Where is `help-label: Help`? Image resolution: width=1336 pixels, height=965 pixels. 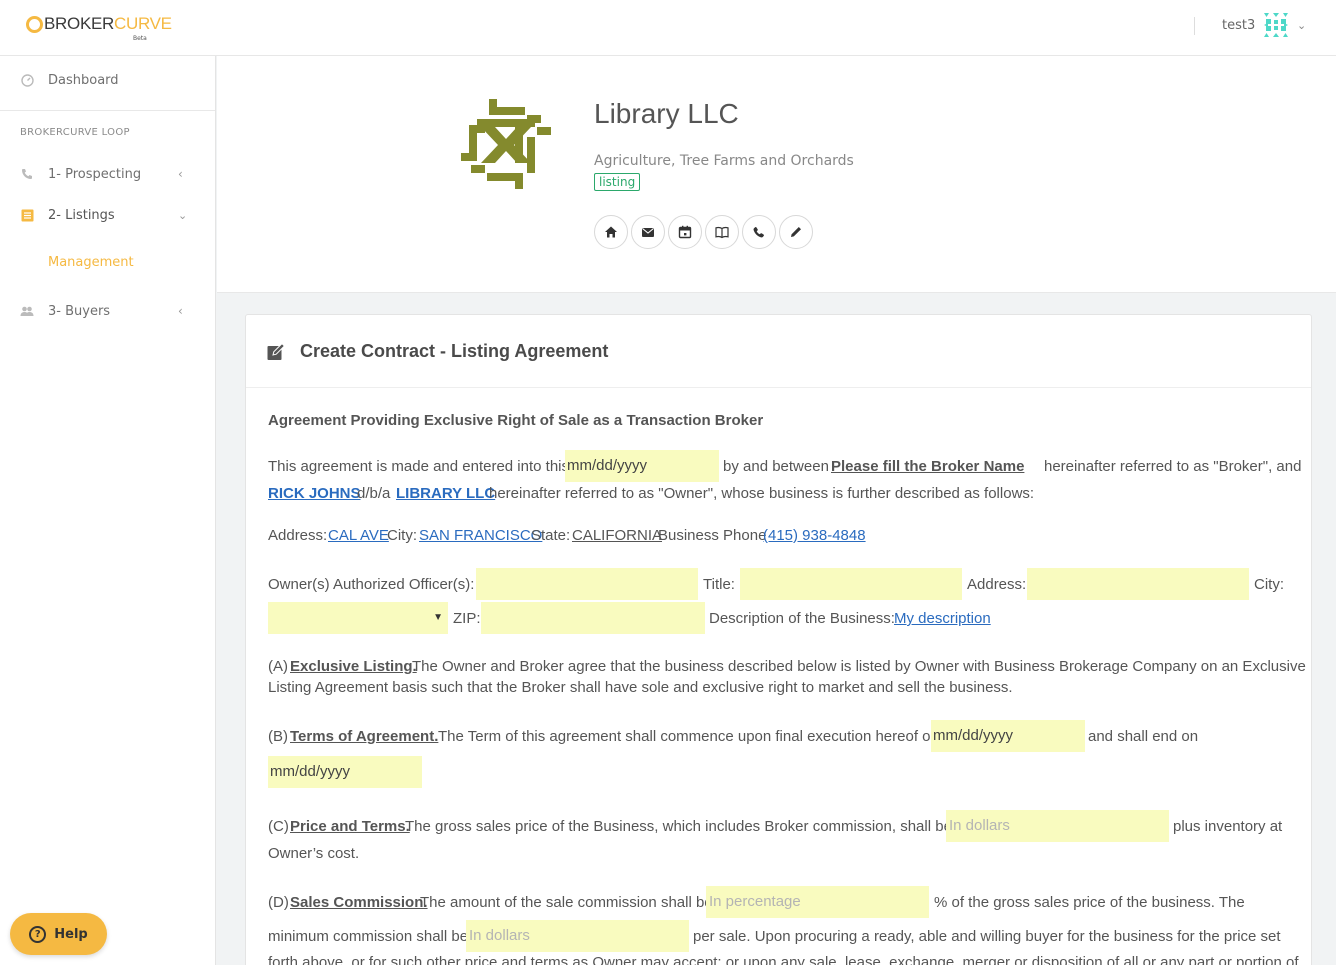
help-label: Help is located at coordinates (71, 934).